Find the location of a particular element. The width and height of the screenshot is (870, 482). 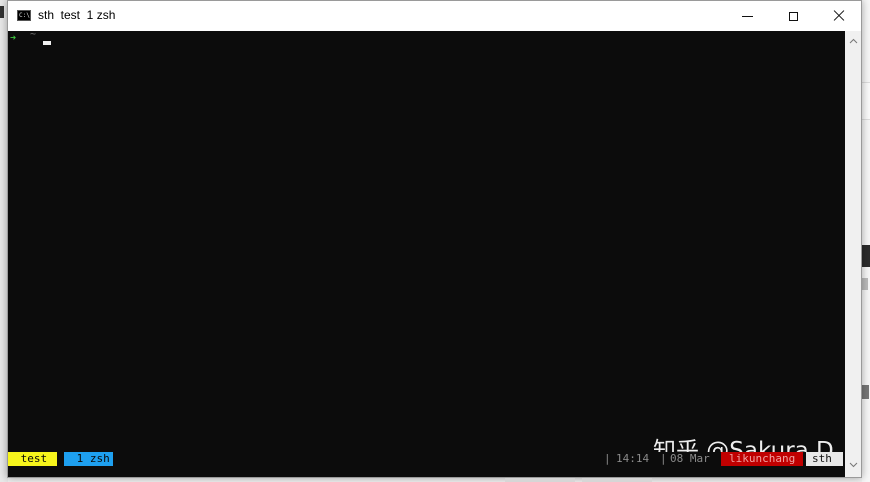

scroll-up-button is located at coordinates (853, 41).